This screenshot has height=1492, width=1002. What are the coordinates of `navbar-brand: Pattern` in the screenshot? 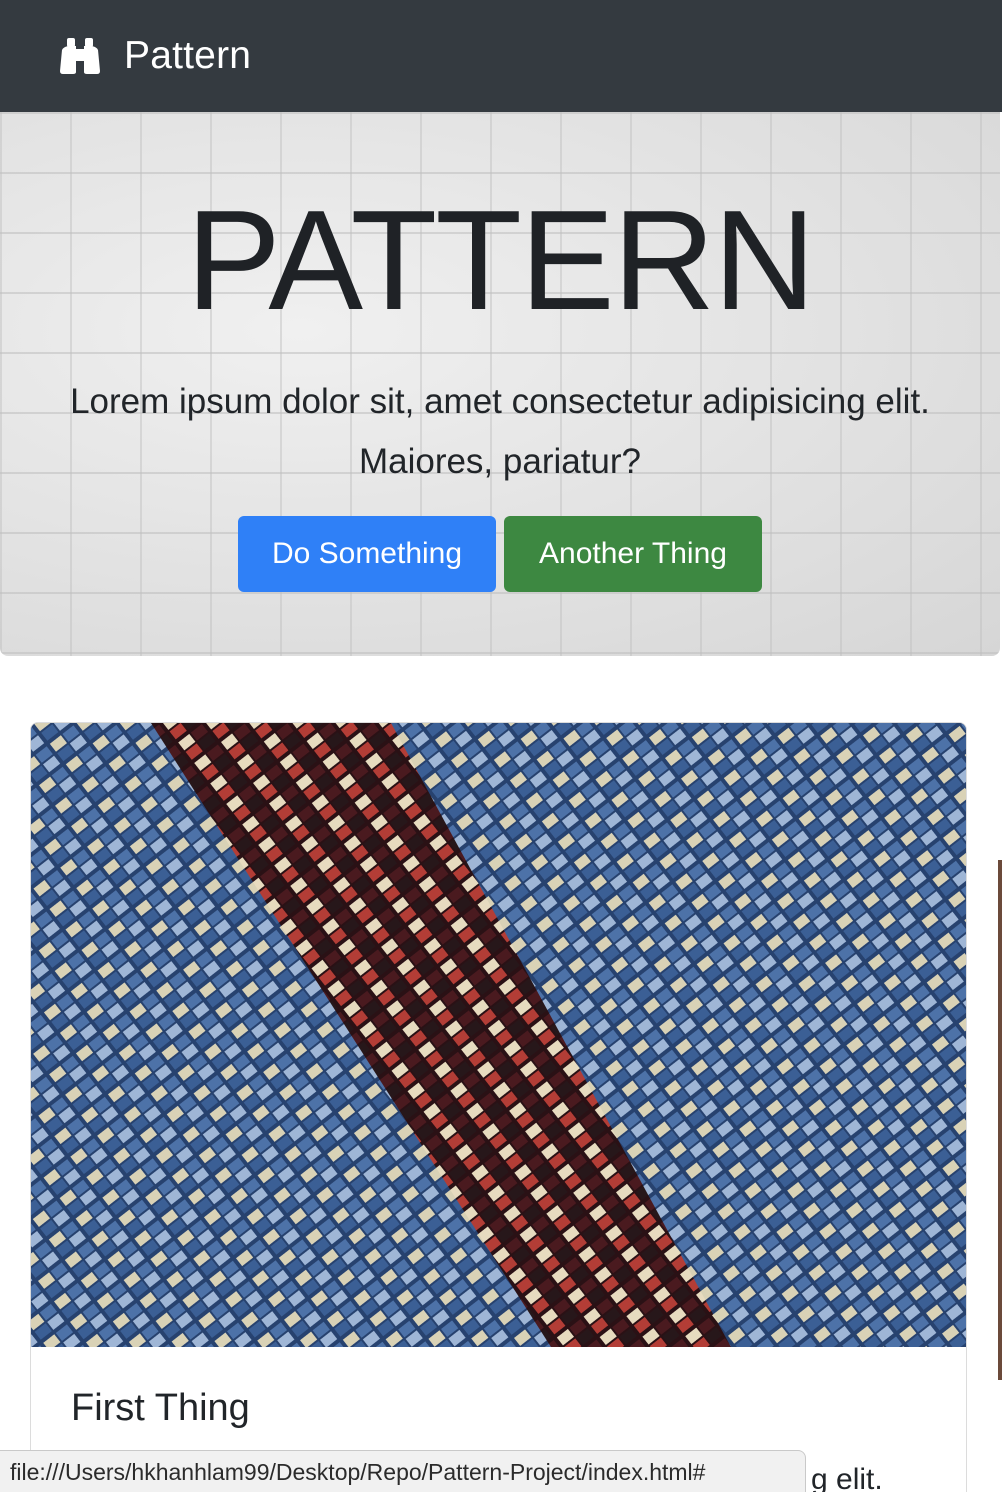 It's located at (154, 56).